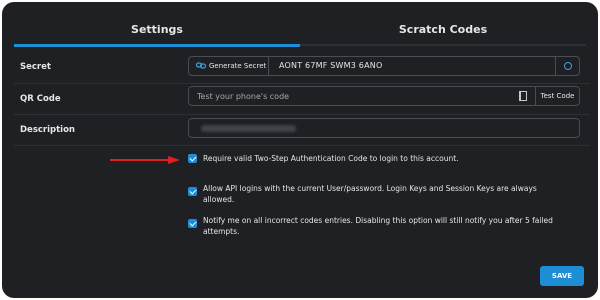  What do you see at coordinates (192, 223) in the screenshot?
I see `notify-incorrect-checkbox` at bounding box center [192, 223].